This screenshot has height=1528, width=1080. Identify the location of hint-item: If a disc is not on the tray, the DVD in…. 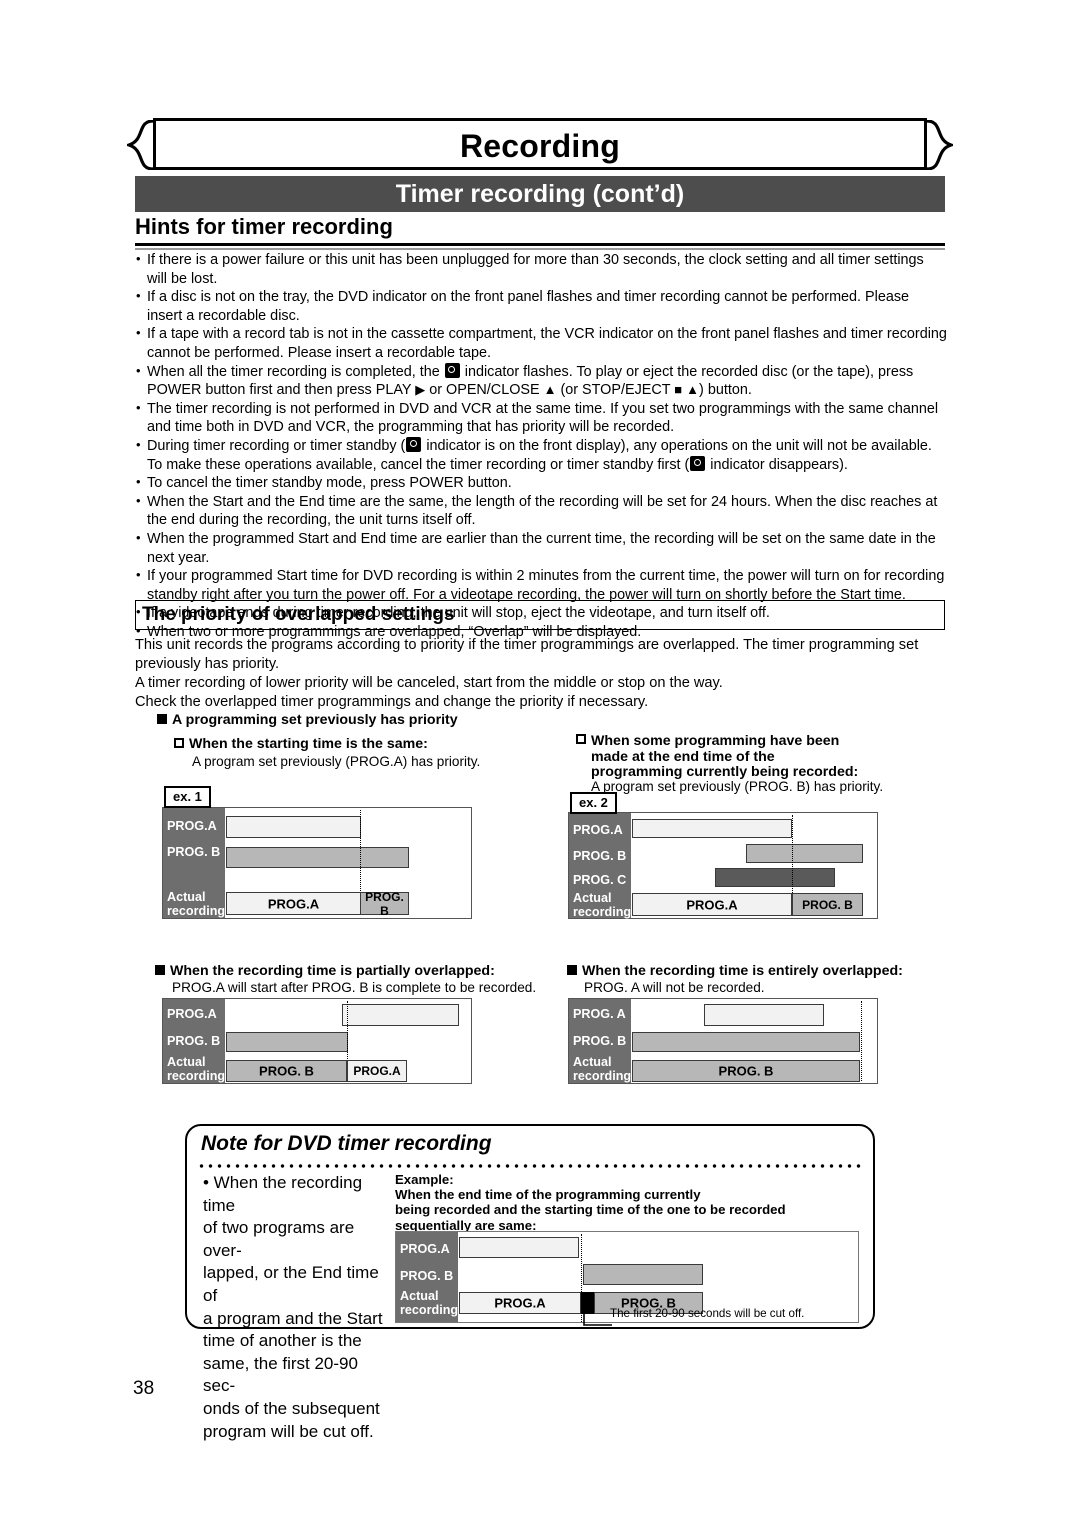
(541, 306).